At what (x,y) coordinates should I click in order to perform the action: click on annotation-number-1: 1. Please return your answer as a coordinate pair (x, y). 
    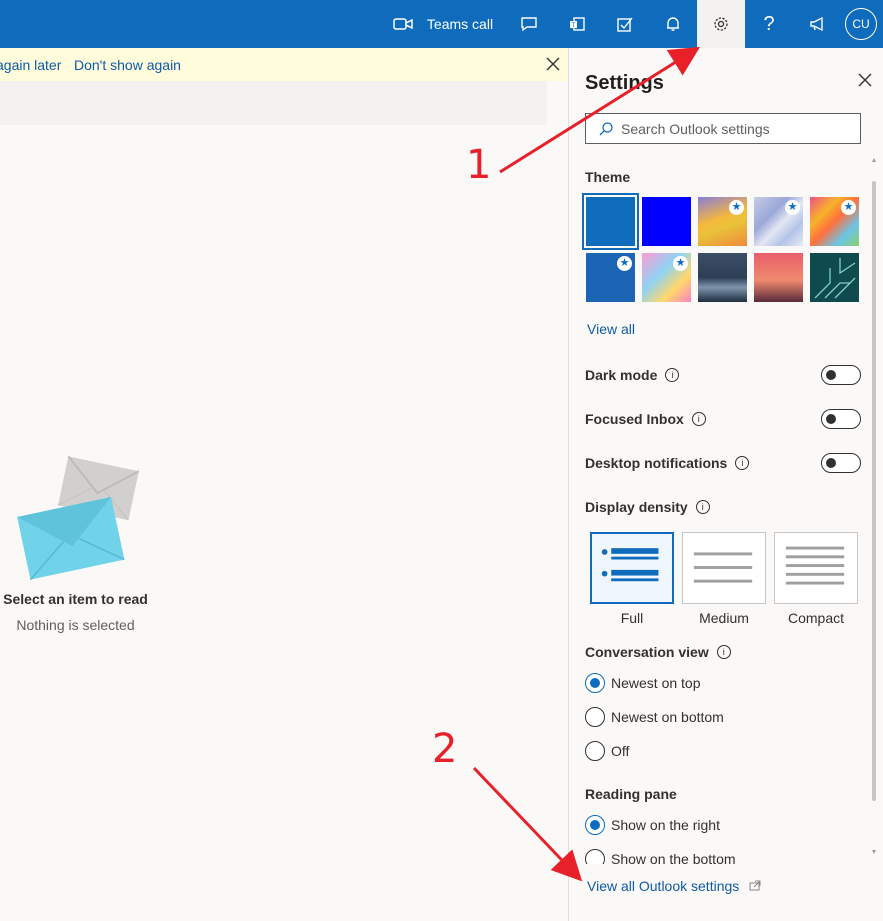
    Looking at the image, I should click on (479, 165).